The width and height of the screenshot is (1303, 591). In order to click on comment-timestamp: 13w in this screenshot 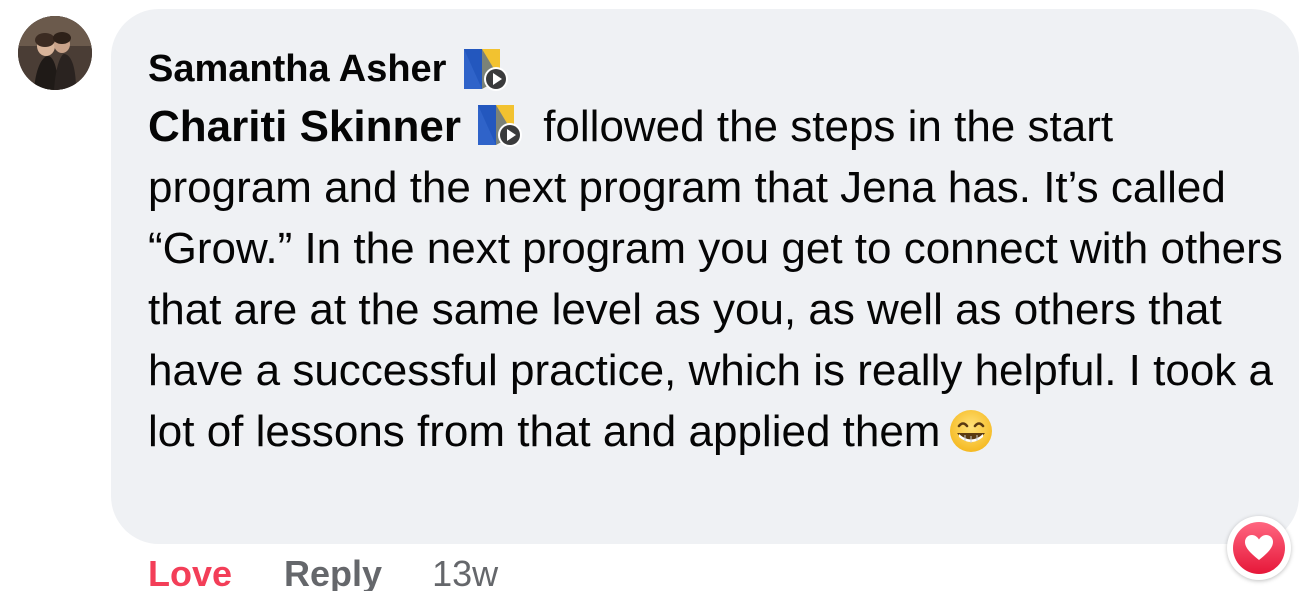, I will do `click(465, 572)`.